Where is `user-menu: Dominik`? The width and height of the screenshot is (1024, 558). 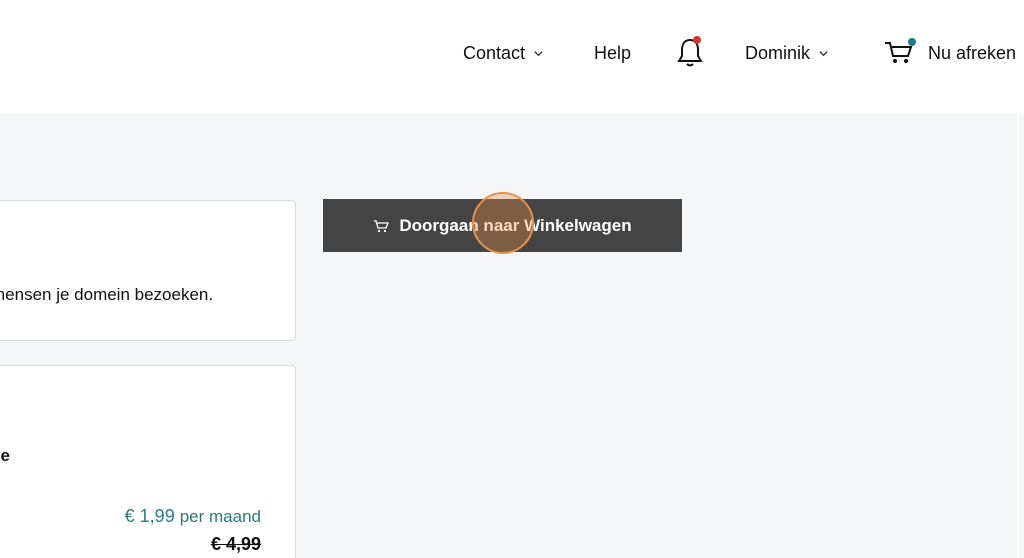 user-menu: Dominik is located at coordinates (787, 53).